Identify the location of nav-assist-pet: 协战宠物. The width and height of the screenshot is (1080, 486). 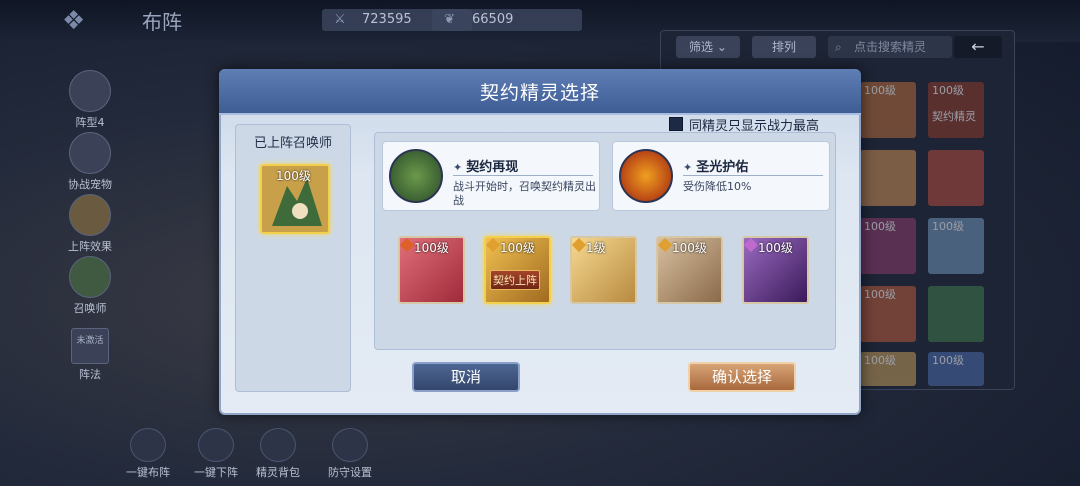
(90, 162).